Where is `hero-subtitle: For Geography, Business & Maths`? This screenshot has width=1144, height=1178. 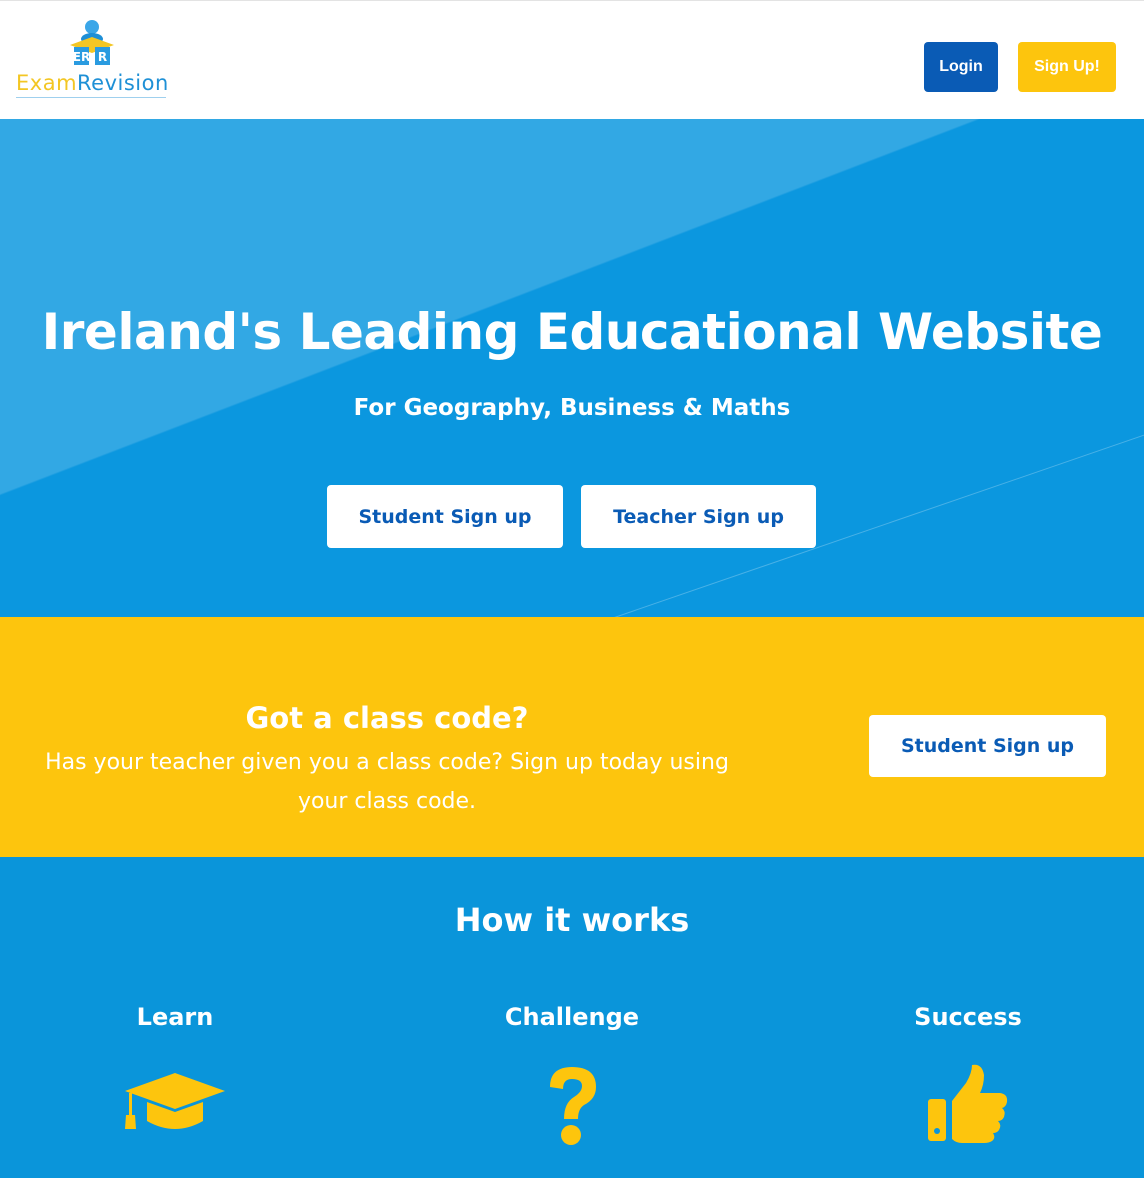
hero-subtitle: For Geography, Business & Maths is located at coordinates (572, 408).